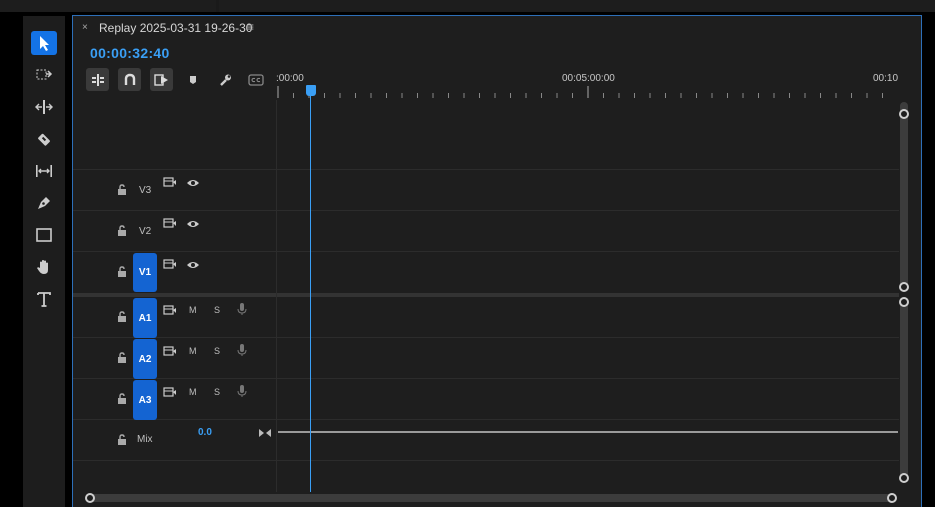 This screenshot has width=935, height=507. Describe the element at coordinates (310, 293) in the screenshot. I see `playhead-line` at that location.